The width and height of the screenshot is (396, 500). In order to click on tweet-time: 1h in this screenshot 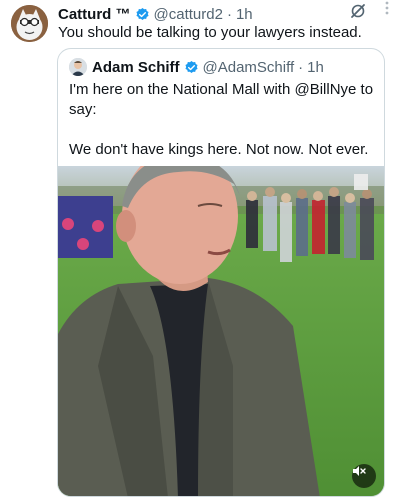, I will do `click(244, 14)`.